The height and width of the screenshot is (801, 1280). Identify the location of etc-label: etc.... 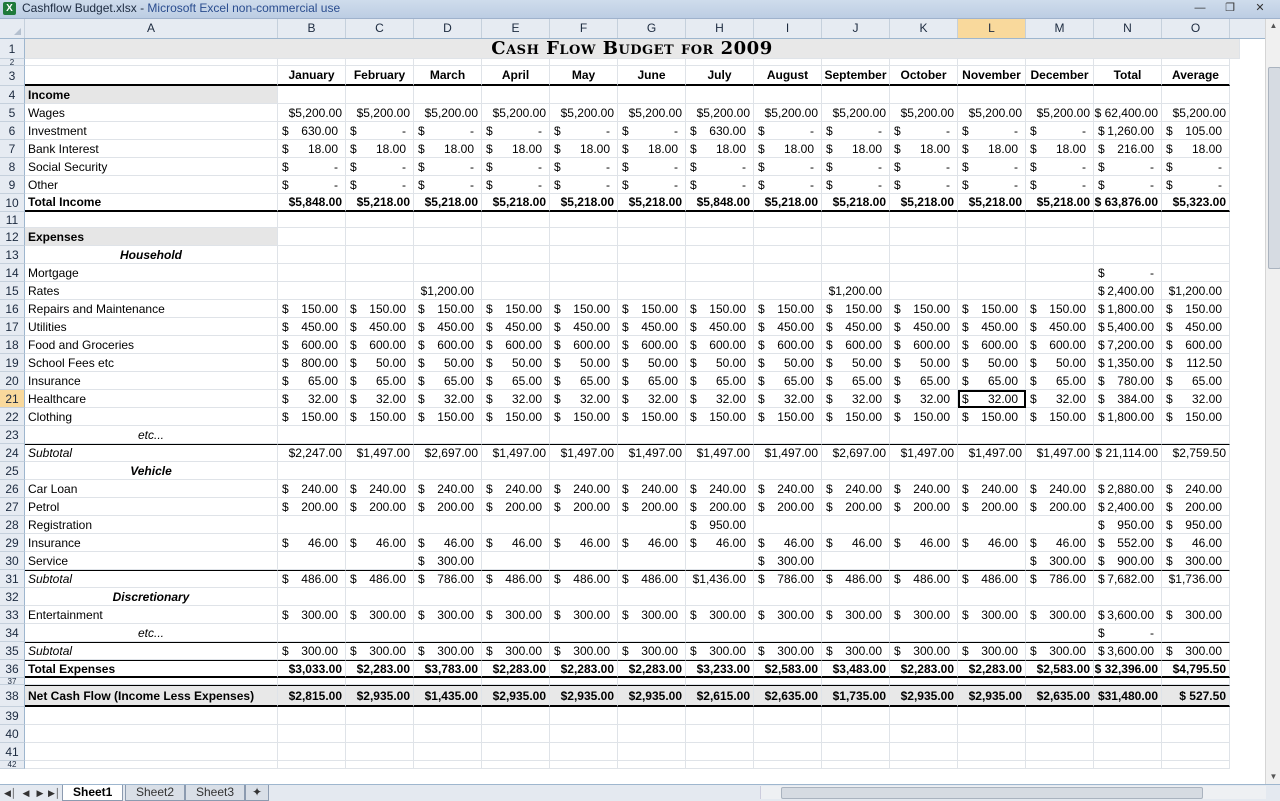
(151, 435).